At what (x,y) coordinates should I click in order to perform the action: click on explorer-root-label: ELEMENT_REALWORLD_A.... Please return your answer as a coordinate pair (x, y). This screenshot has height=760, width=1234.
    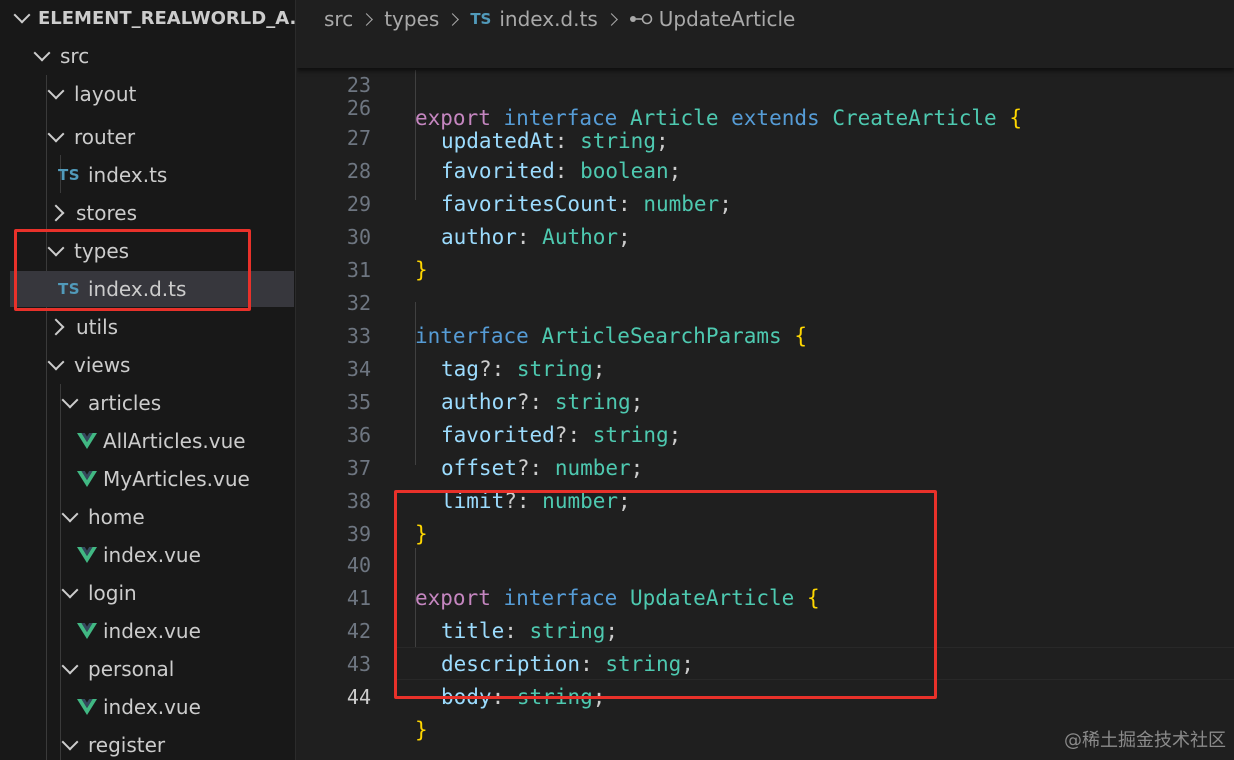
    Looking at the image, I should click on (167, 18).